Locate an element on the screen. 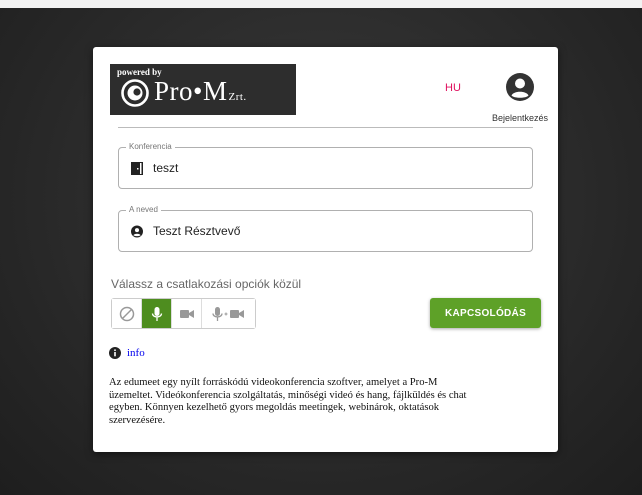  conference-label: Konferencia is located at coordinates (150, 146).